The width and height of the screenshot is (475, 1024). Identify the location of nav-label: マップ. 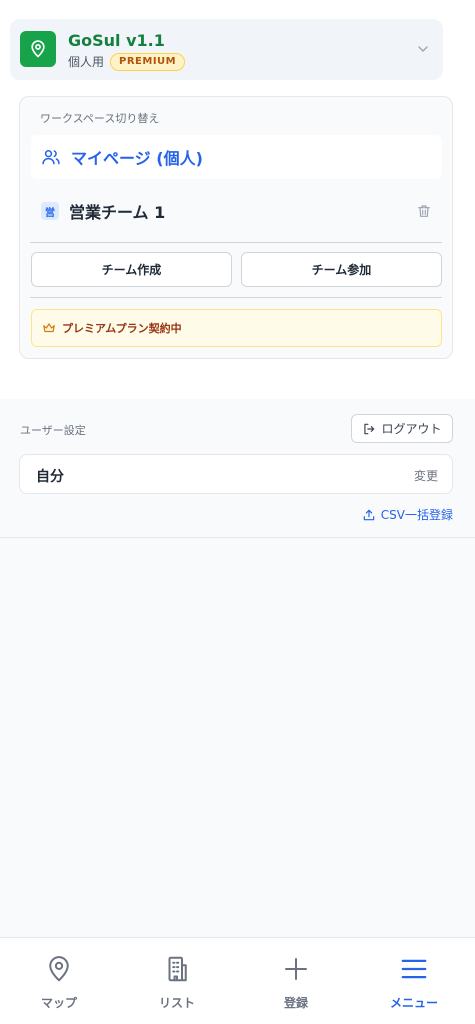
(58, 1003).